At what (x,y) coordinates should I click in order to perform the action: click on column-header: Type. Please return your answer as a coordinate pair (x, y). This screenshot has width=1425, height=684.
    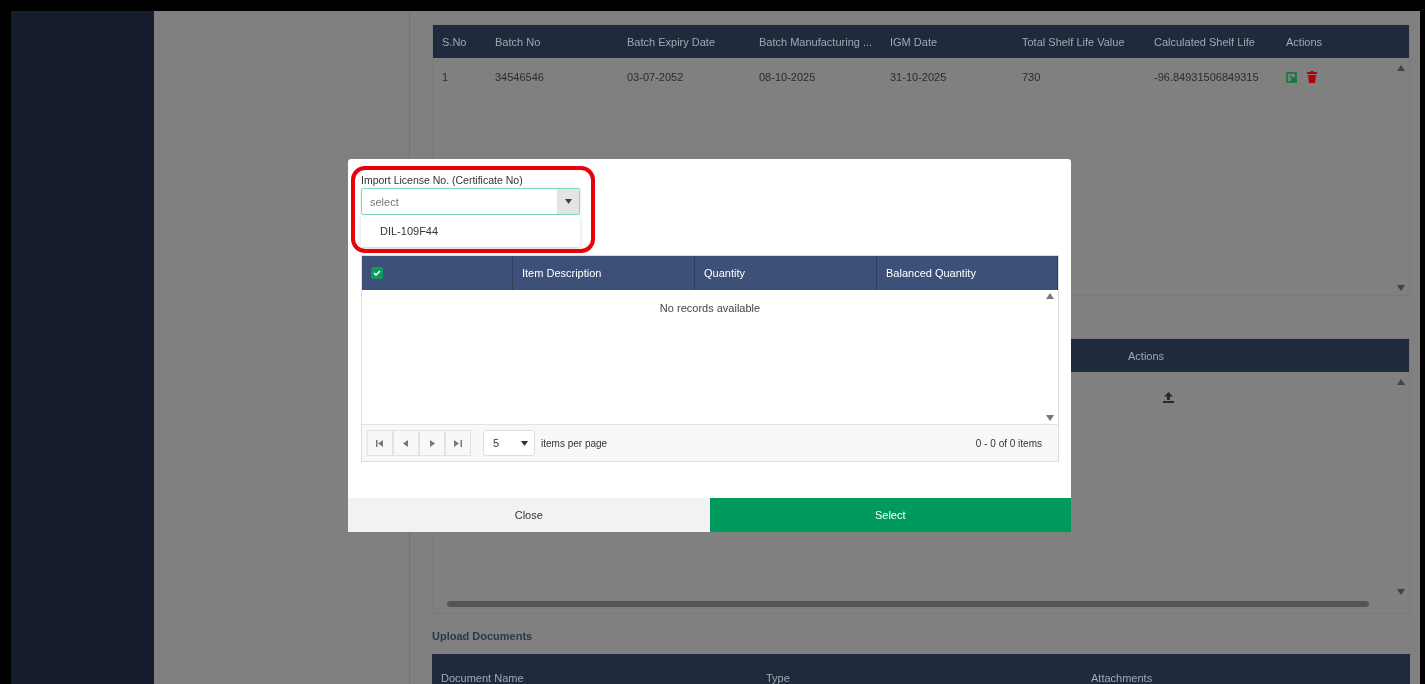
    Looking at the image, I should click on (778, 678).